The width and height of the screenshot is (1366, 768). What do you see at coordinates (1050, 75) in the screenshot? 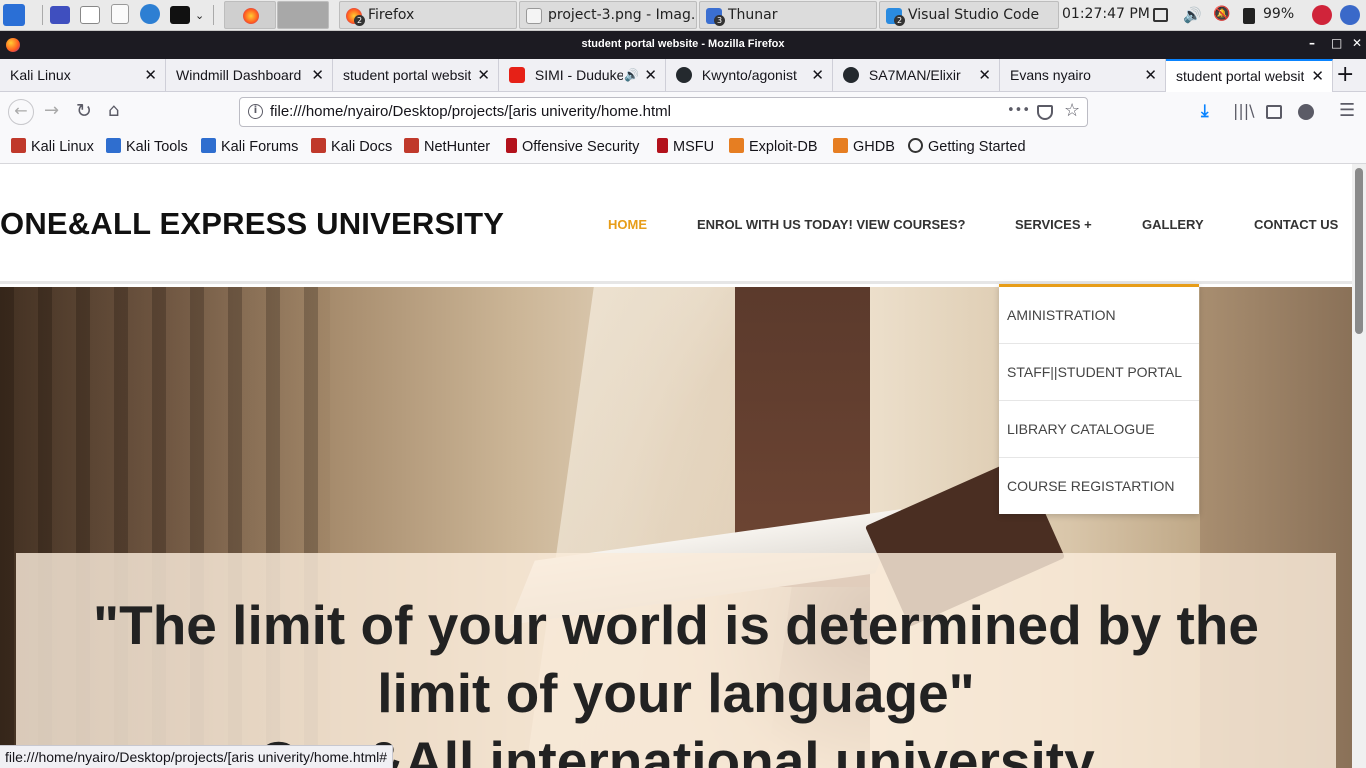
I see `tab-label: Evans nyairo` at bounding box center [1050, 75].